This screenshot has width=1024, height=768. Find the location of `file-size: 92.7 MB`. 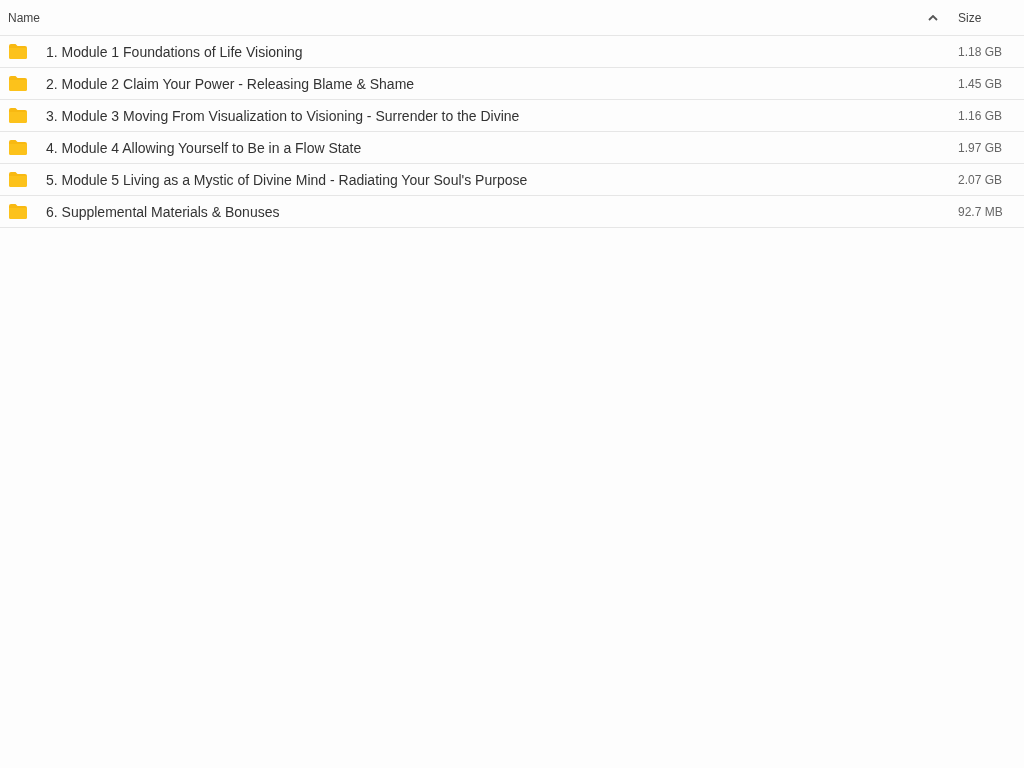

file-size: 92.7 MB is located at coordinates (981, 211).